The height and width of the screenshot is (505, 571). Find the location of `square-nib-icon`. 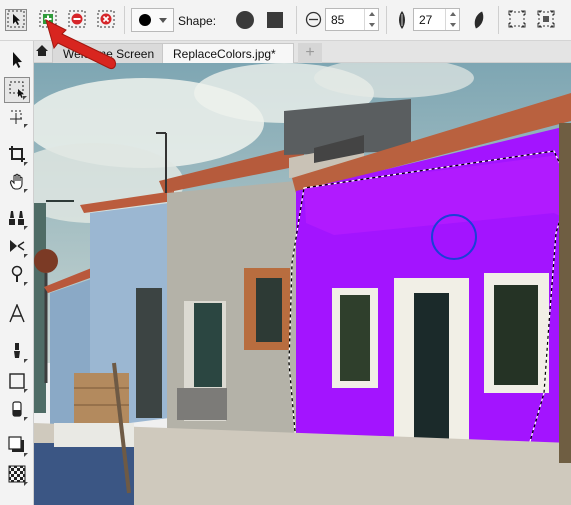

square-nib-icon is located at coordinates (275, 20).